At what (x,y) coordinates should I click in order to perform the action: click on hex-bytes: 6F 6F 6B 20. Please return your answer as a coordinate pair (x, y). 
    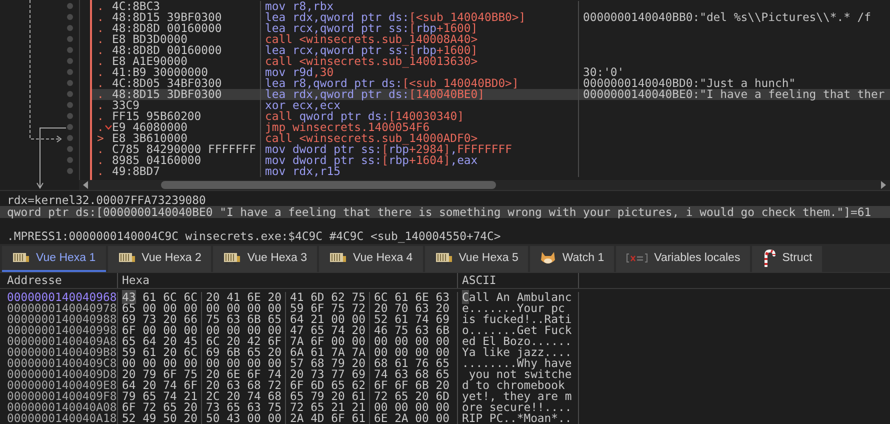
    Looking at the image, I should click on (411, 385).